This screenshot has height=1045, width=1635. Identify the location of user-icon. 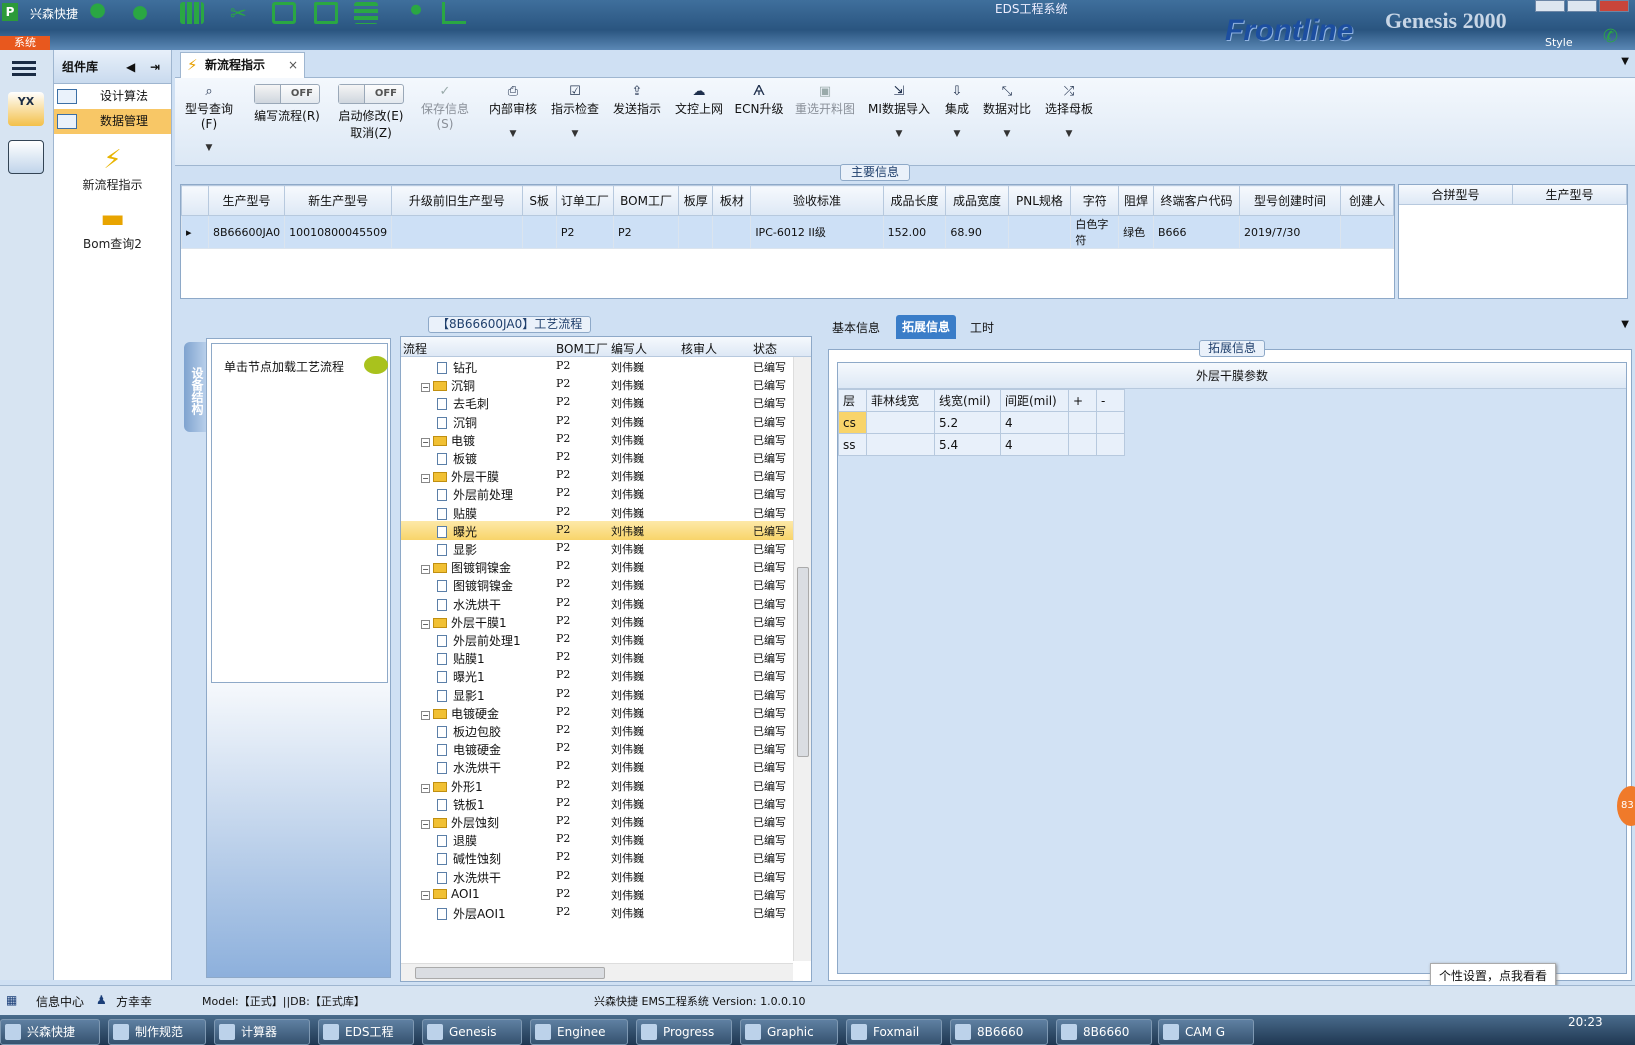
(416, 13).